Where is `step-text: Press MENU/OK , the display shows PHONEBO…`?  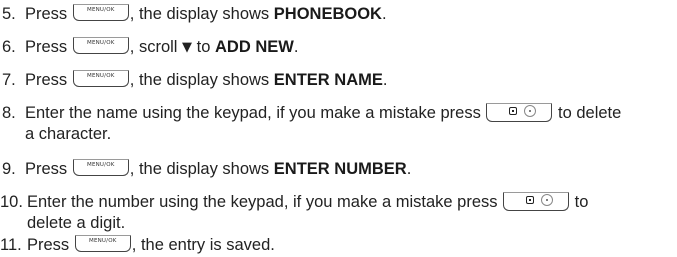 step-text: Press MENU/OK , the display shows PHONEBO… is located at coordinates (206, 14).